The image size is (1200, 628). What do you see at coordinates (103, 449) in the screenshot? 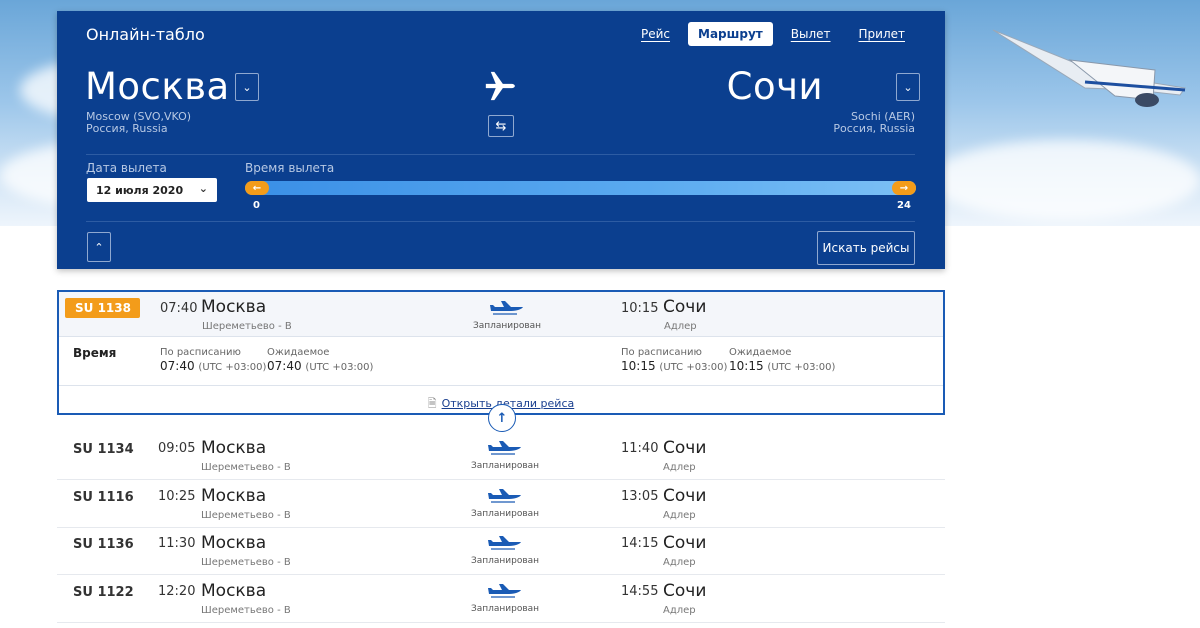
I see `flight-number: SU 1134` at bounding box center [103, 449].